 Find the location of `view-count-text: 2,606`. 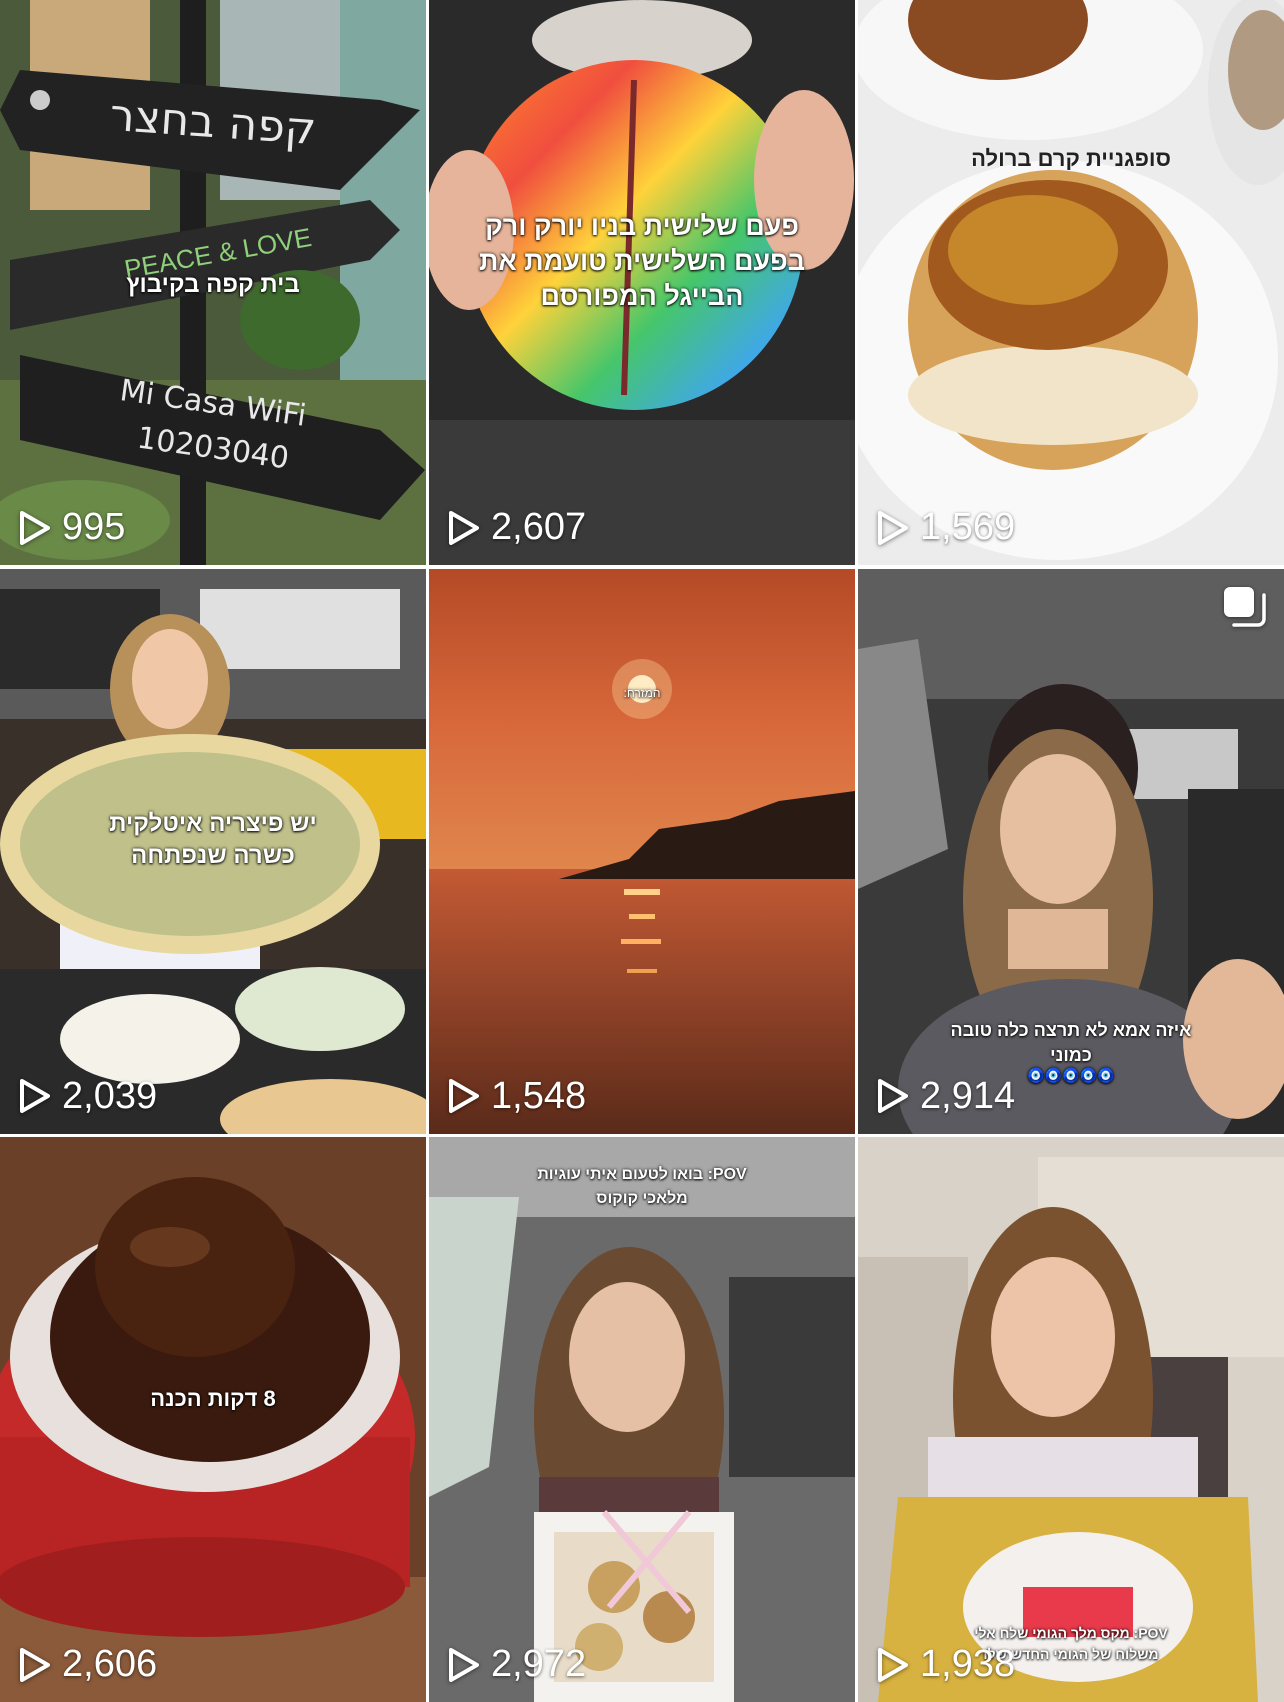

view-count-text: 2,606 is located at coordinates (110, 1664).